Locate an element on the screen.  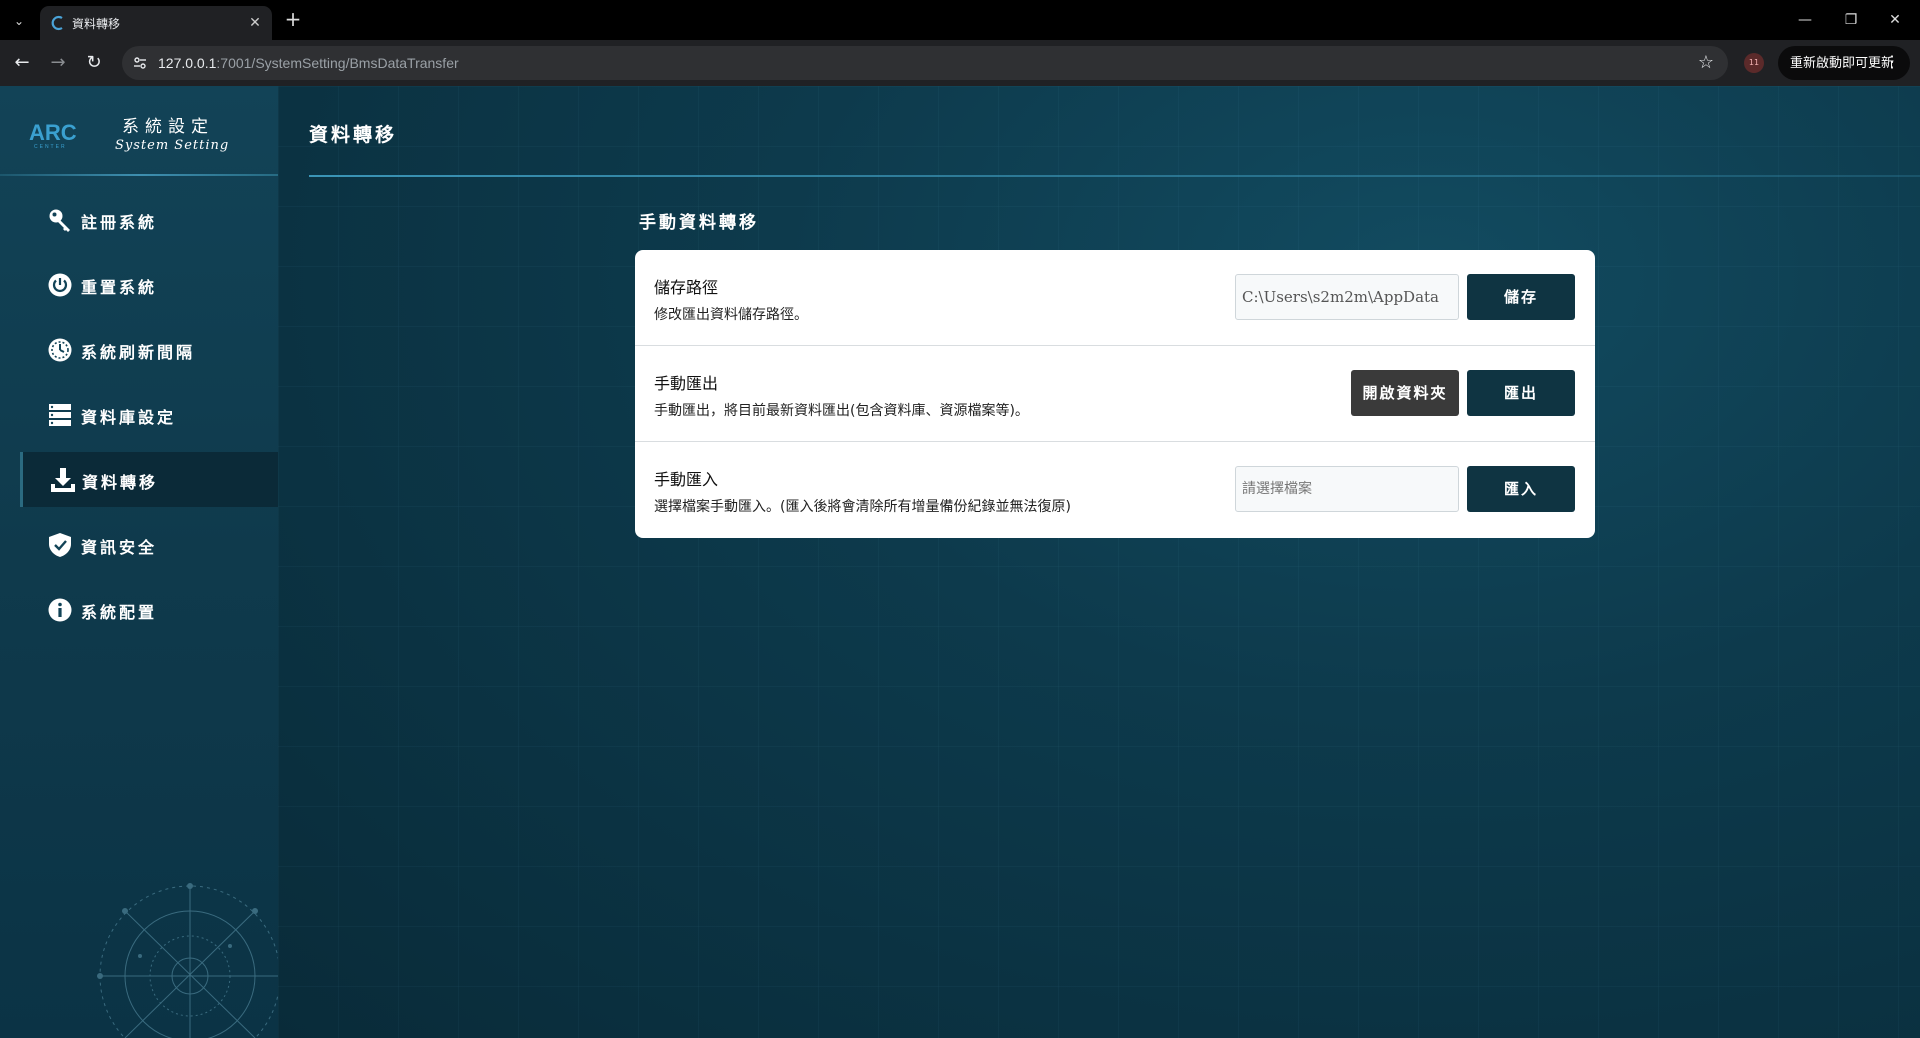
sidebar-item-security: 資訊安全 is located at coordinates (139, 544).